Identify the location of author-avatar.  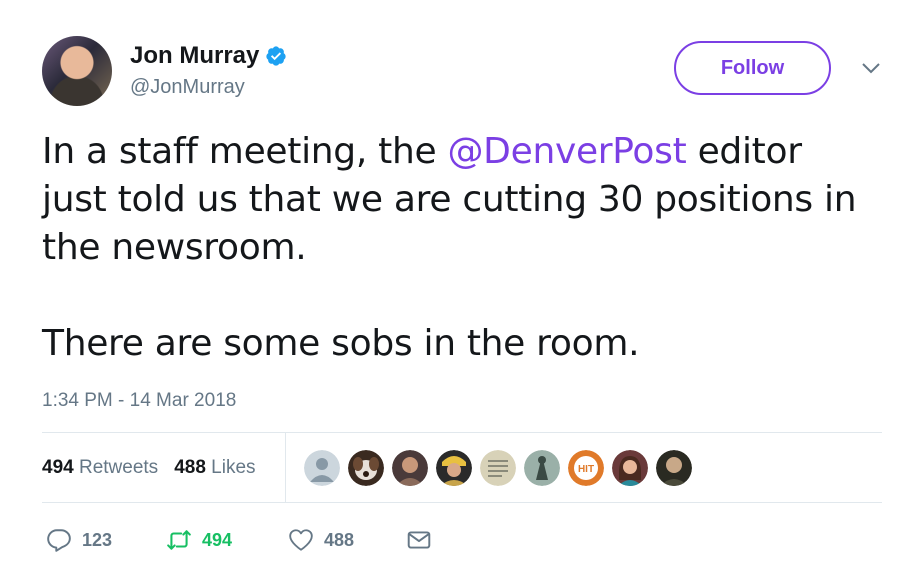
(77, 71).